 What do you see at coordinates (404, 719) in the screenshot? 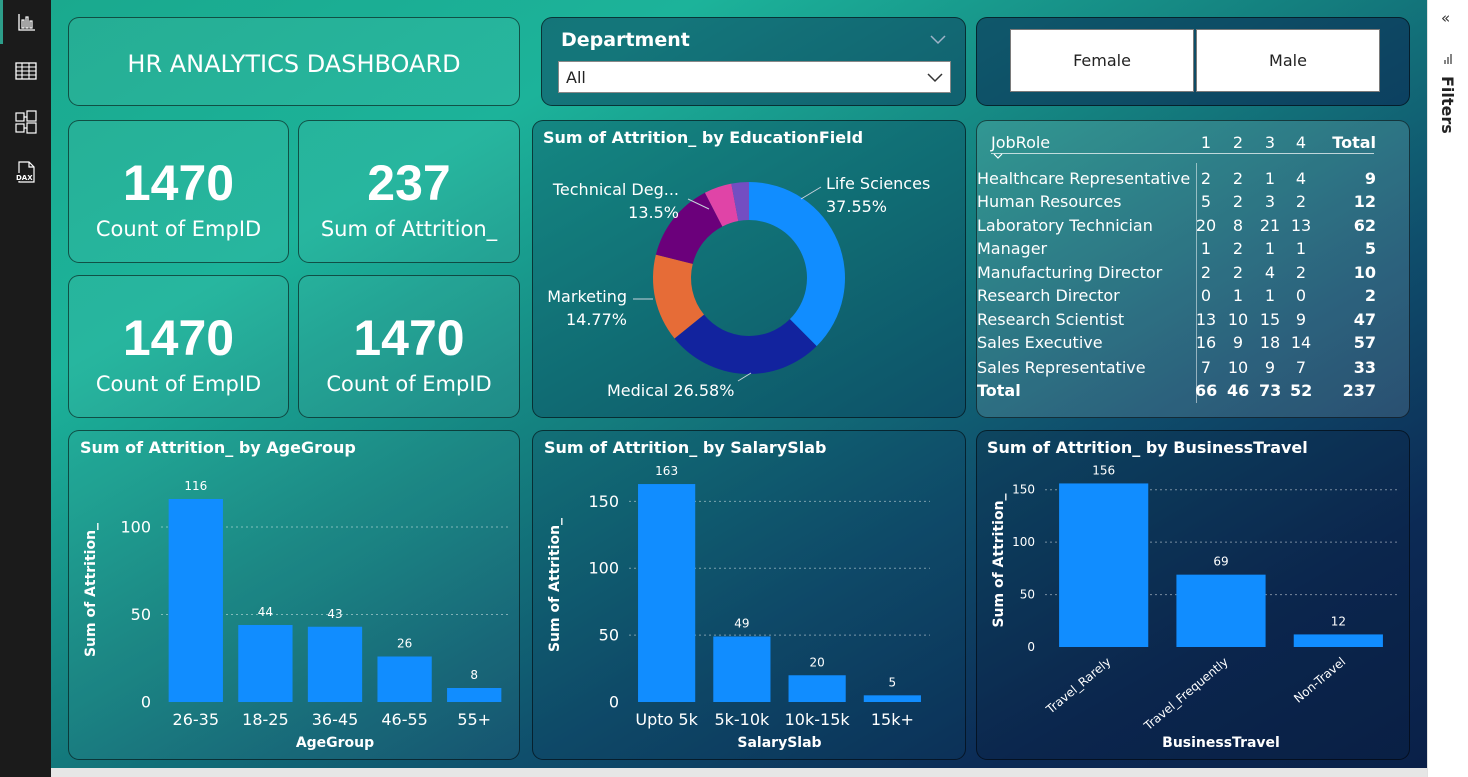
I see `x-tick-label: 46-55` at bounding box center [404, 719].